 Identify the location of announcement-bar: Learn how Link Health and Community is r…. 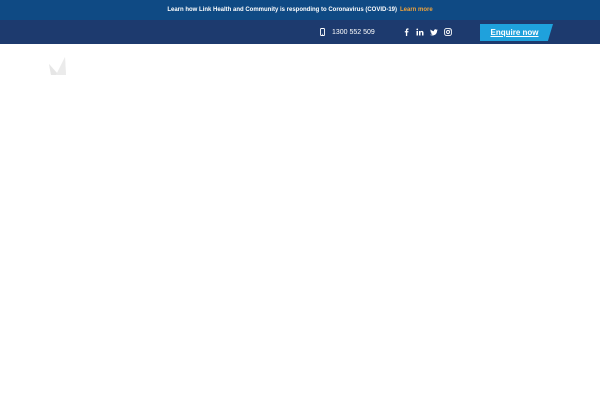
(300, 10).